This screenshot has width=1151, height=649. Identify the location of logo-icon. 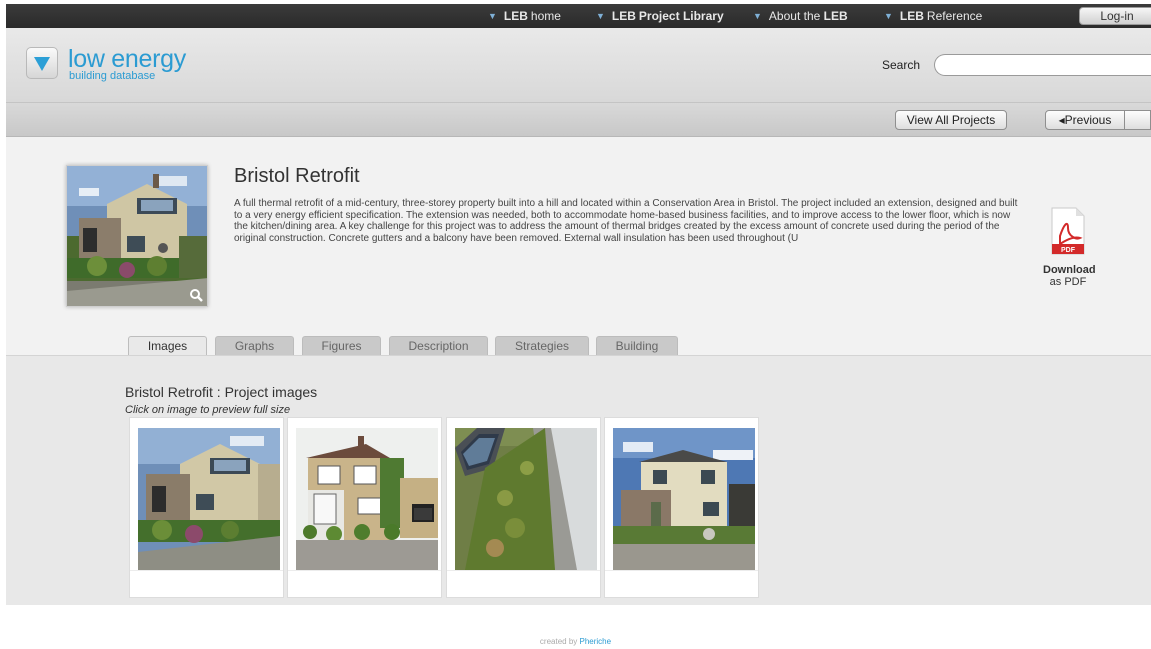
(42, 63).